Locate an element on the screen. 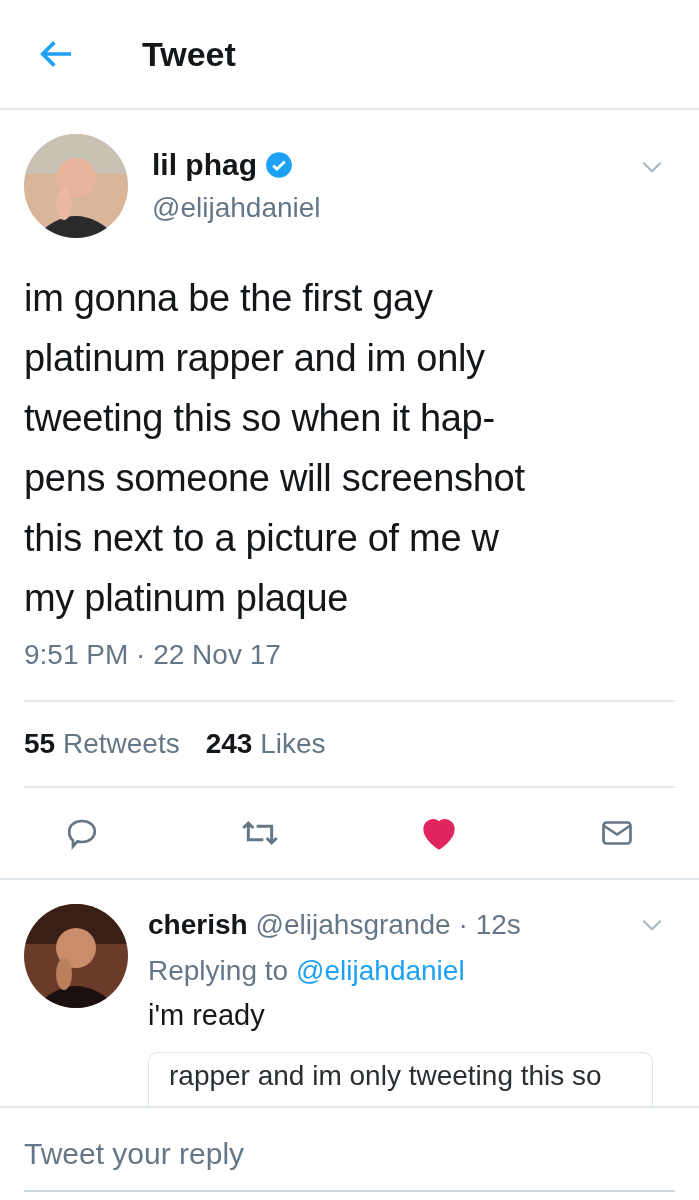 This screenshot has width=699, height=1200. user-handle: @elijahsgrande is located at coordinates (353, 925).